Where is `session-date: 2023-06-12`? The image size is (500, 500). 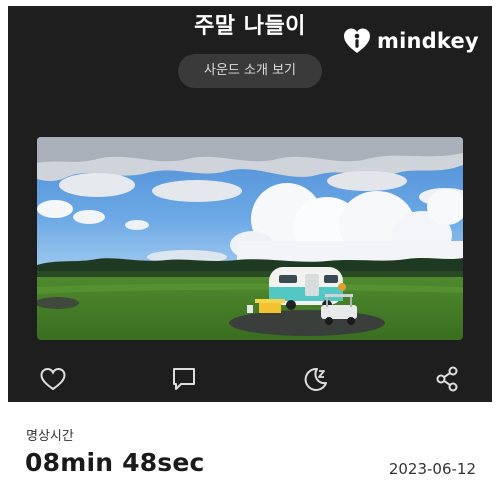
session-date: 2023-06-12 is located at coordinates (432, 469).